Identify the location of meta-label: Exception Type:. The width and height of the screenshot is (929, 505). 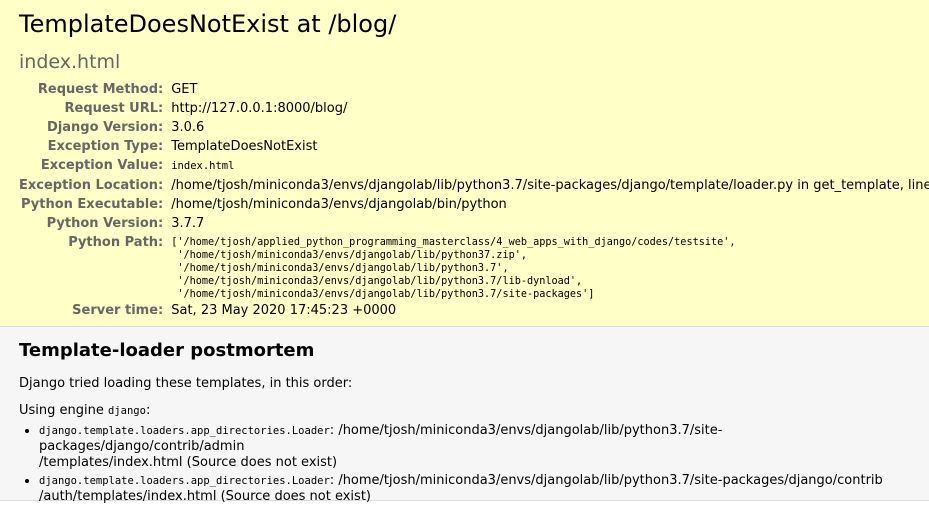
(105, 146).